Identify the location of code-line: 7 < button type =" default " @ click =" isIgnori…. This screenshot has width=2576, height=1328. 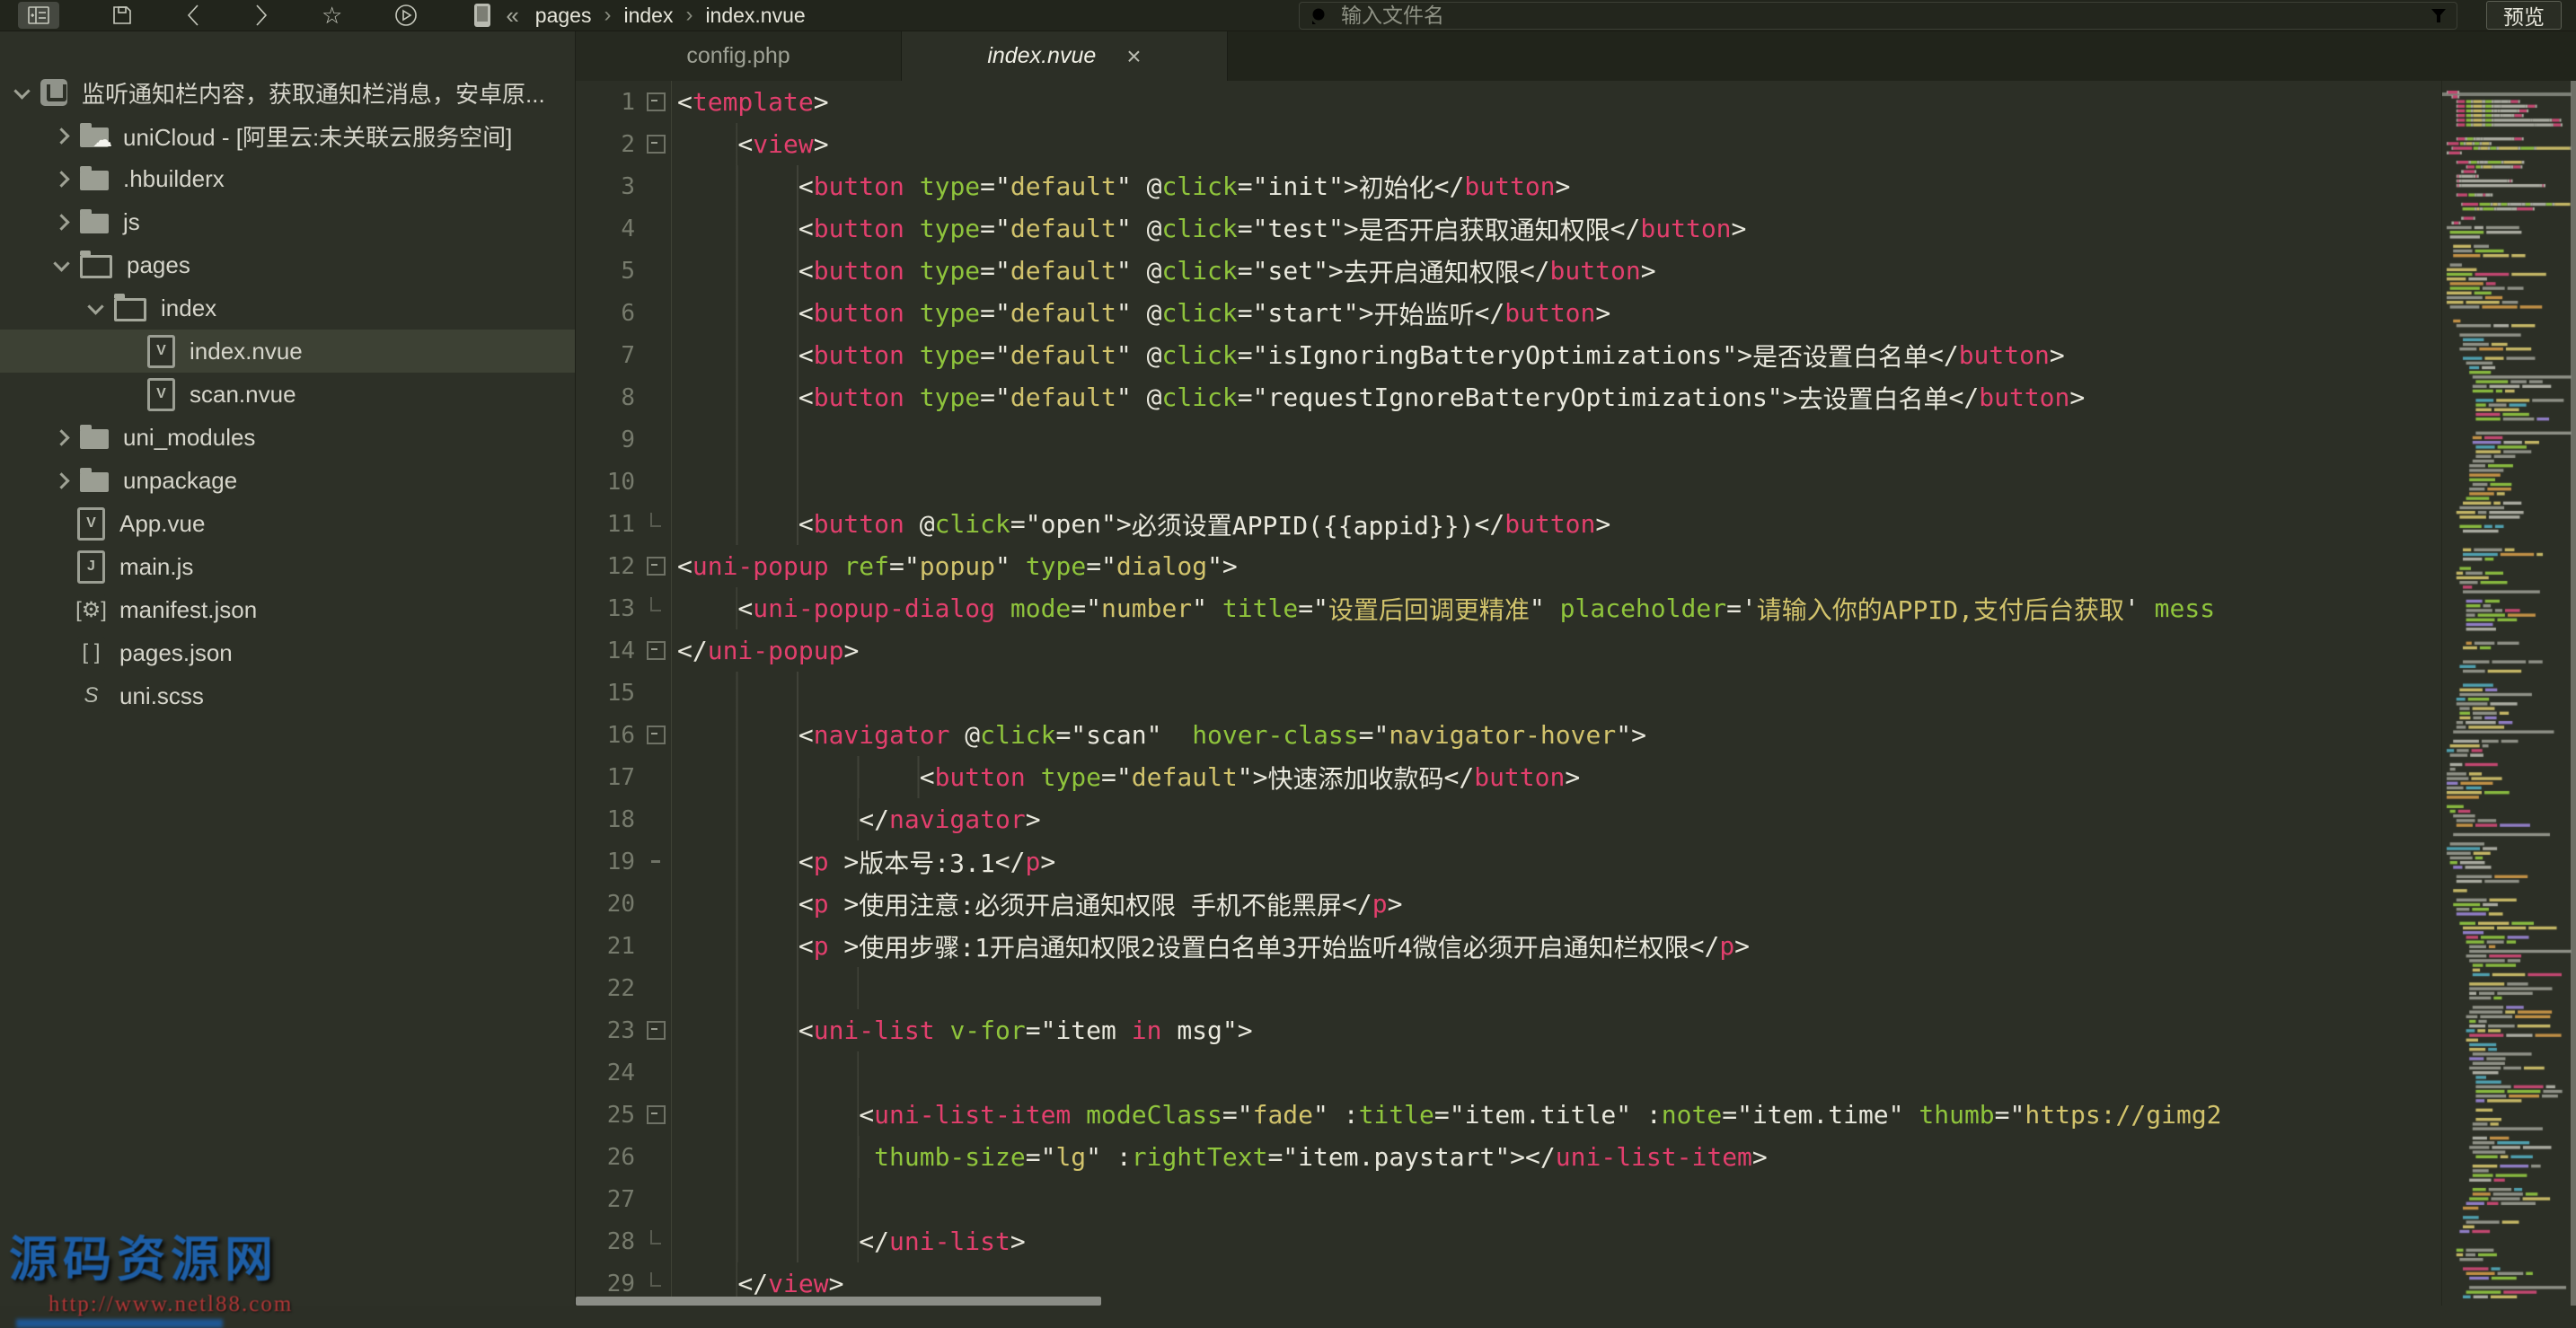
(1508, 355).